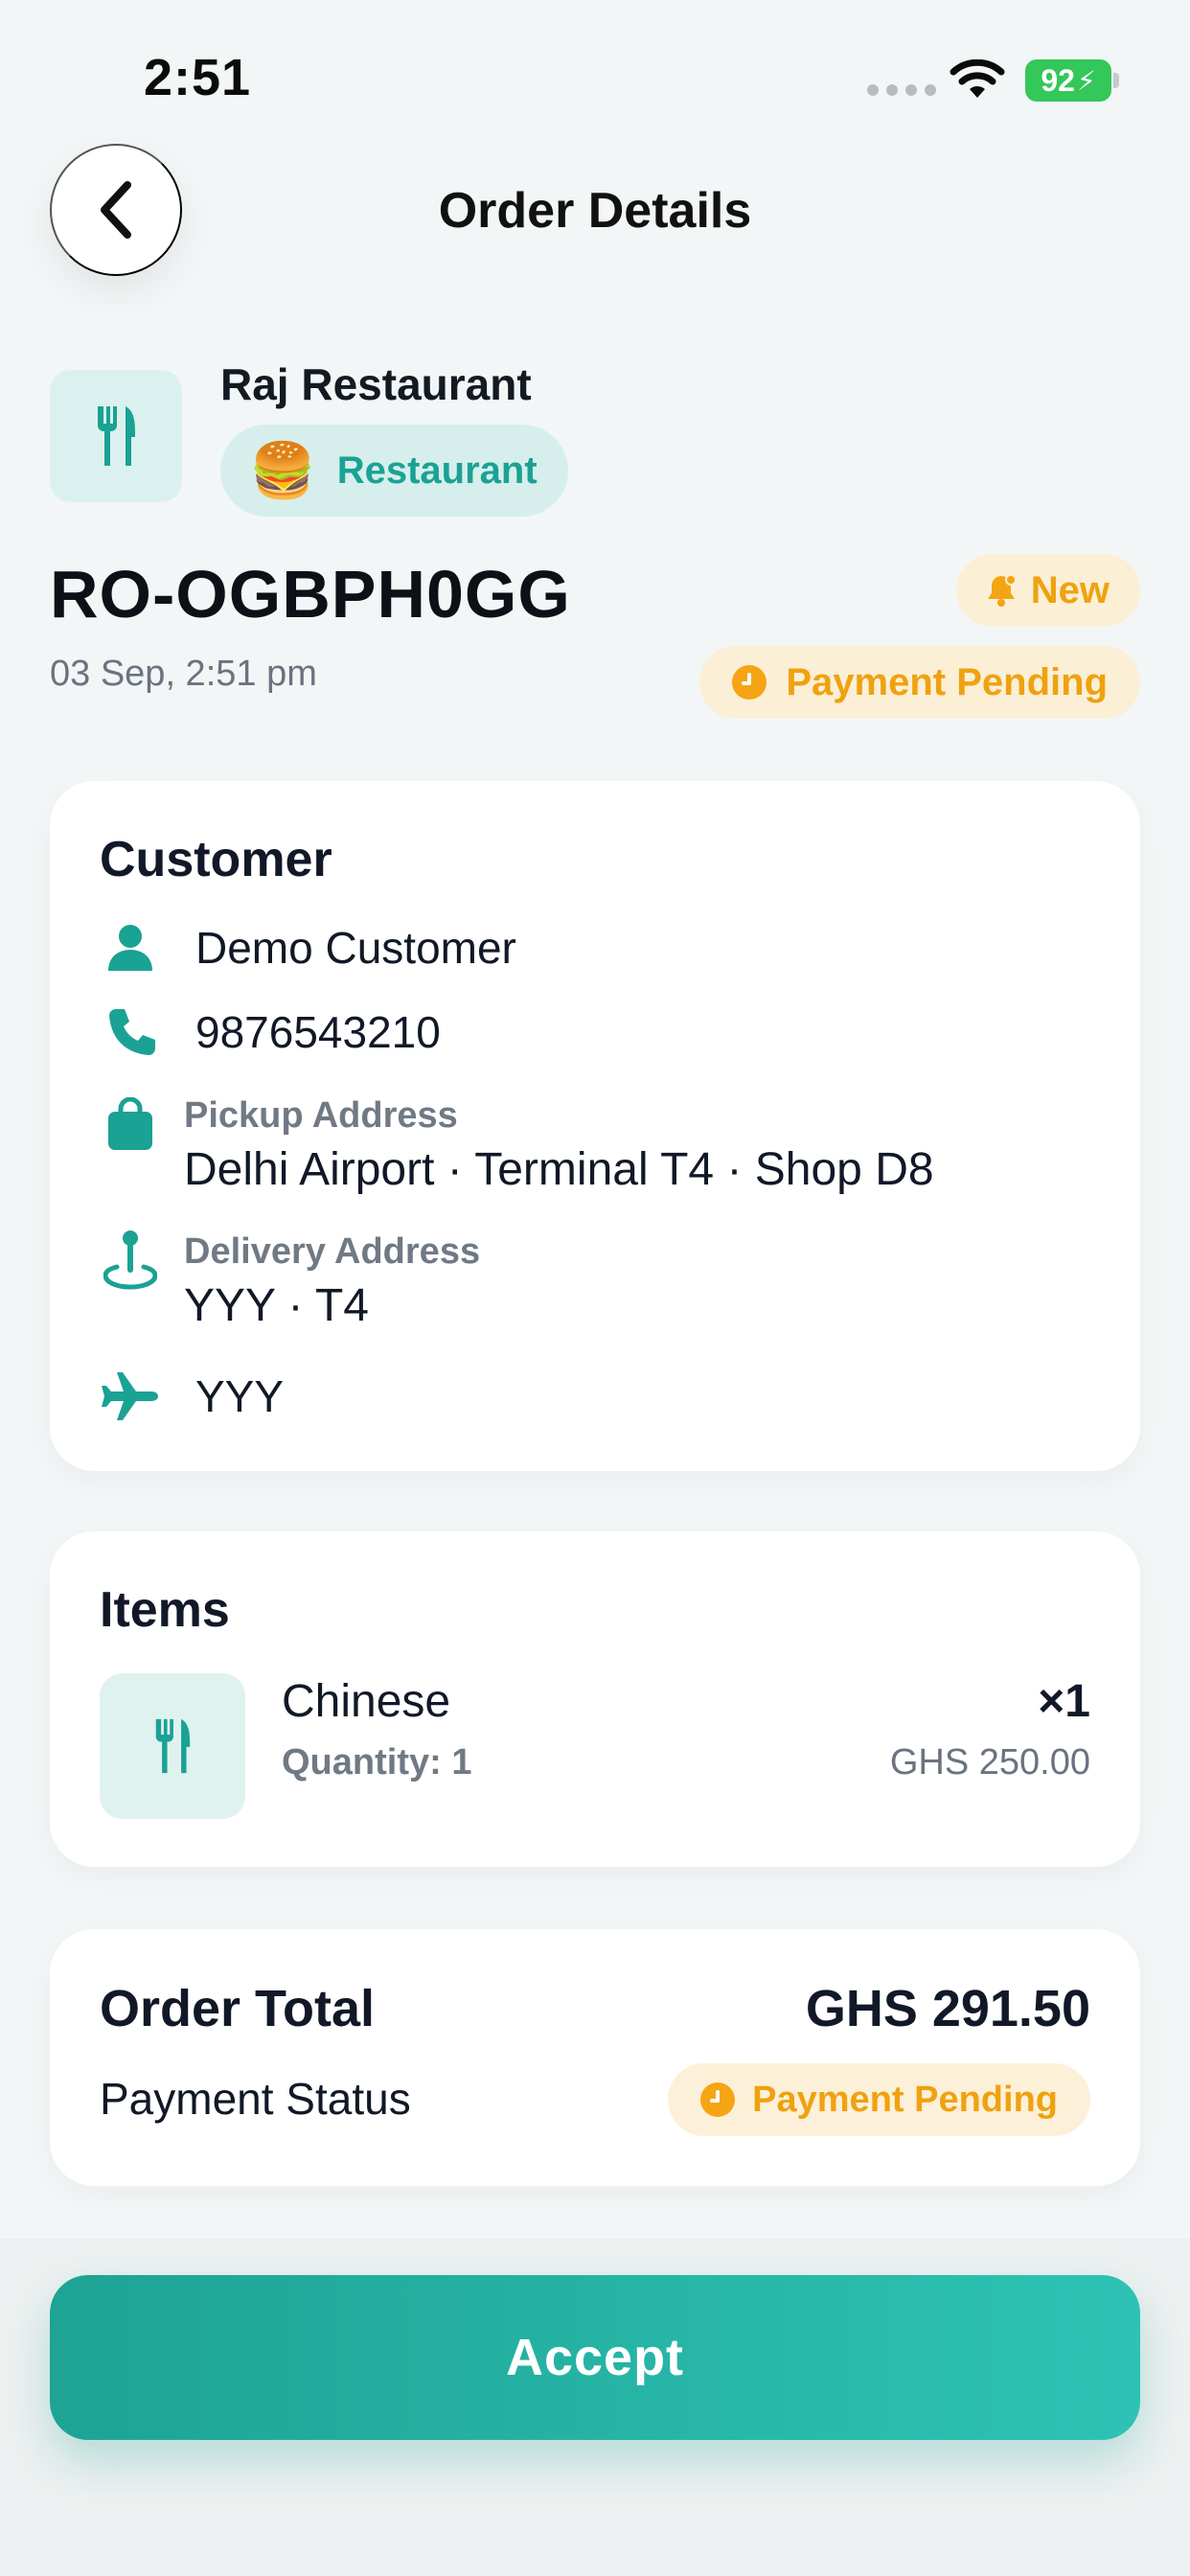 The image size is (1190, 2576). I want to click on item-thumbnail, so click(172, 1746).